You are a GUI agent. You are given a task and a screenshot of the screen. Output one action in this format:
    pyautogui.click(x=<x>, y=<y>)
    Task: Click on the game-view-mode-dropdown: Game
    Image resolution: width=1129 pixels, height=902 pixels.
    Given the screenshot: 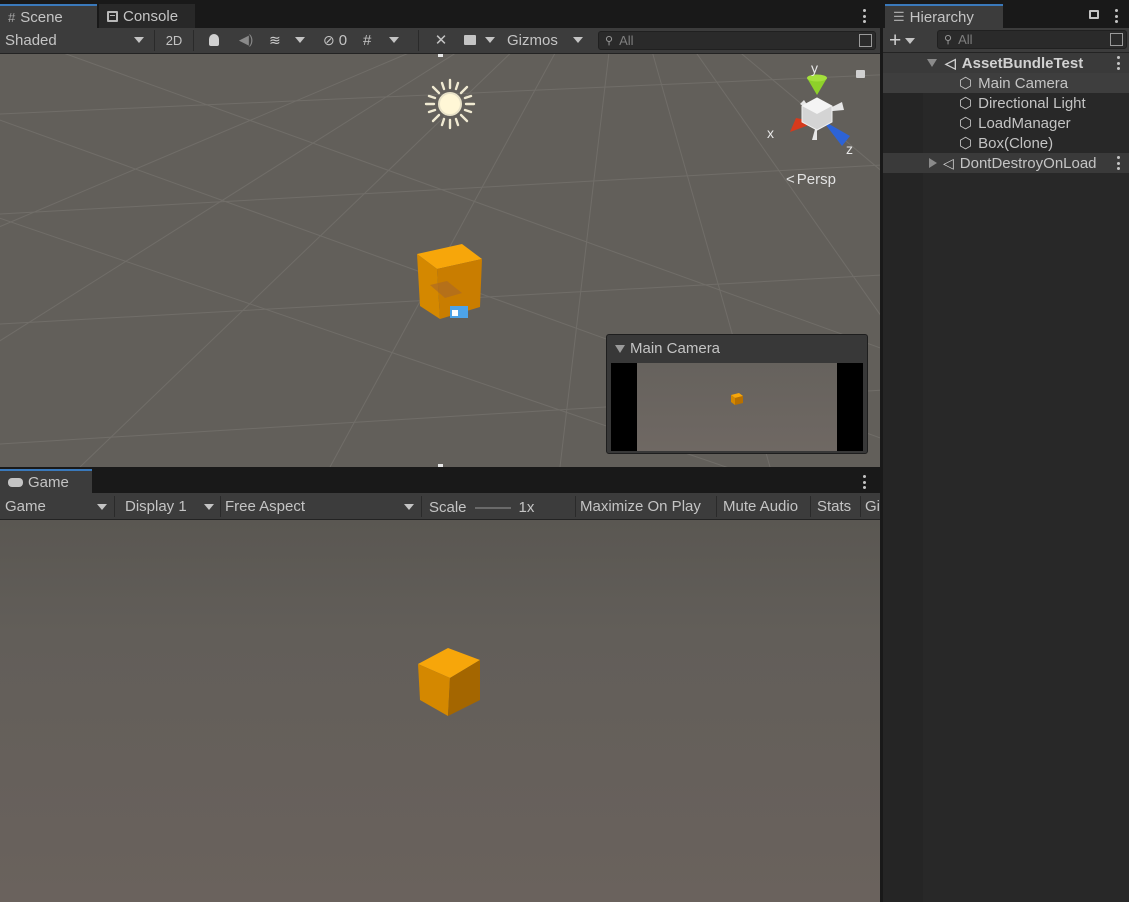 What is the action you would take?
    pyautogui.click(x=56, y=506)
    